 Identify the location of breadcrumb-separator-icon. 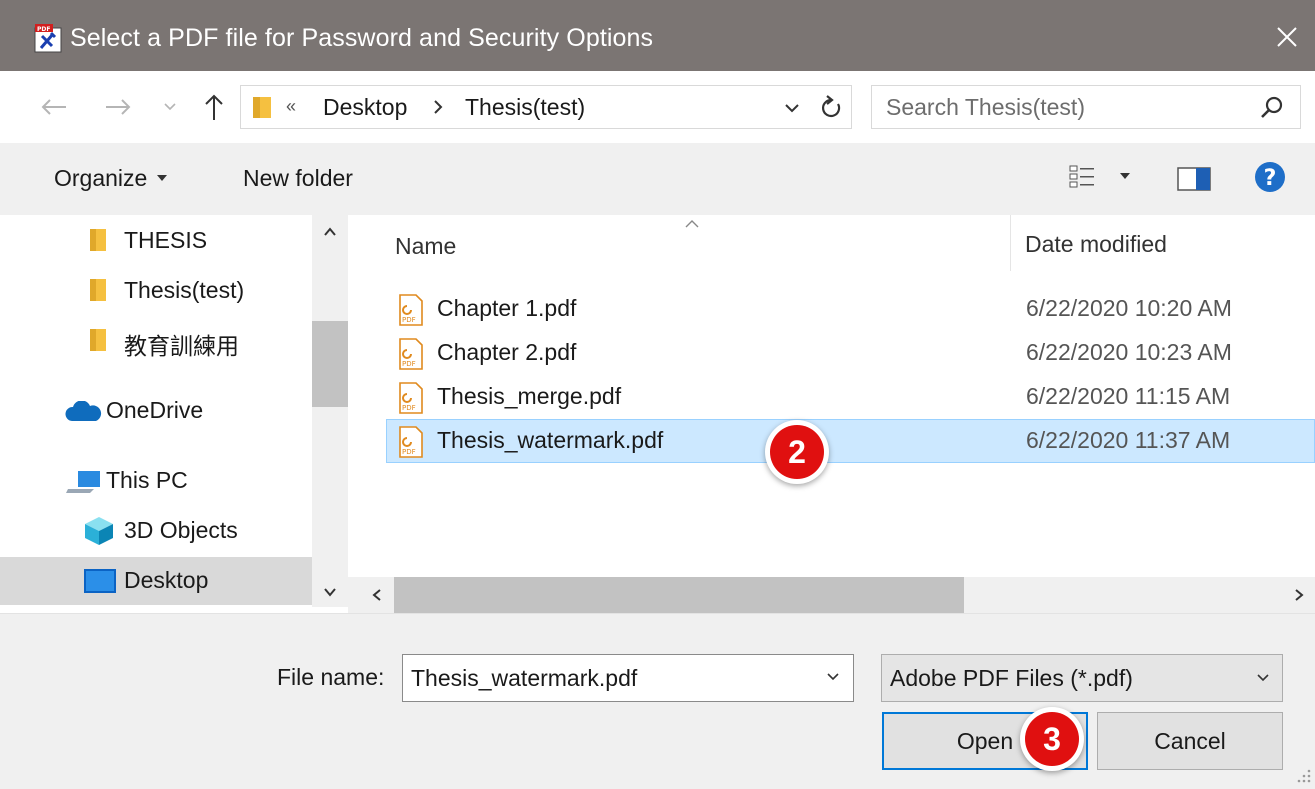
(438, 107).